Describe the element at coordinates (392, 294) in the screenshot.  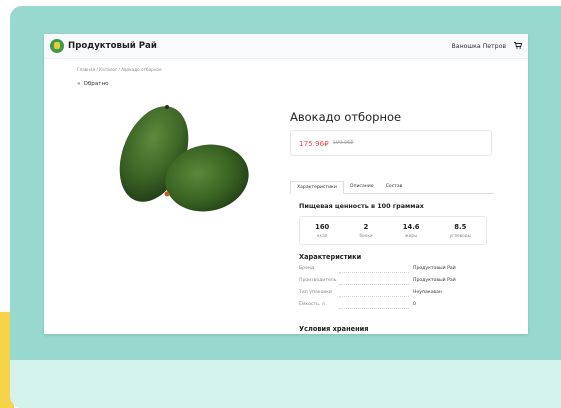
I see `char-row-package: Тип упаковки Неупакован` at that location.